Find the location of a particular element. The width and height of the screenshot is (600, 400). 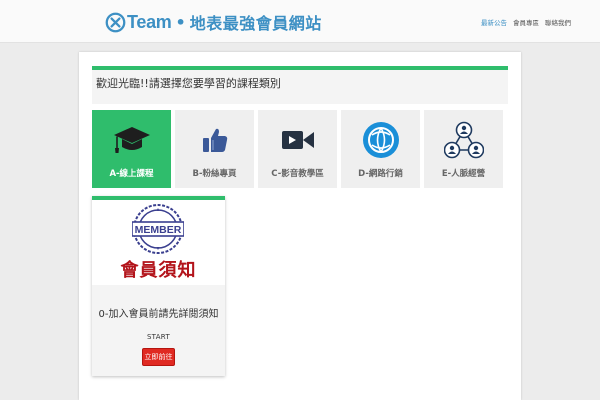

category-label: B-粉絲專頁 is located at coordinates (214, 174).